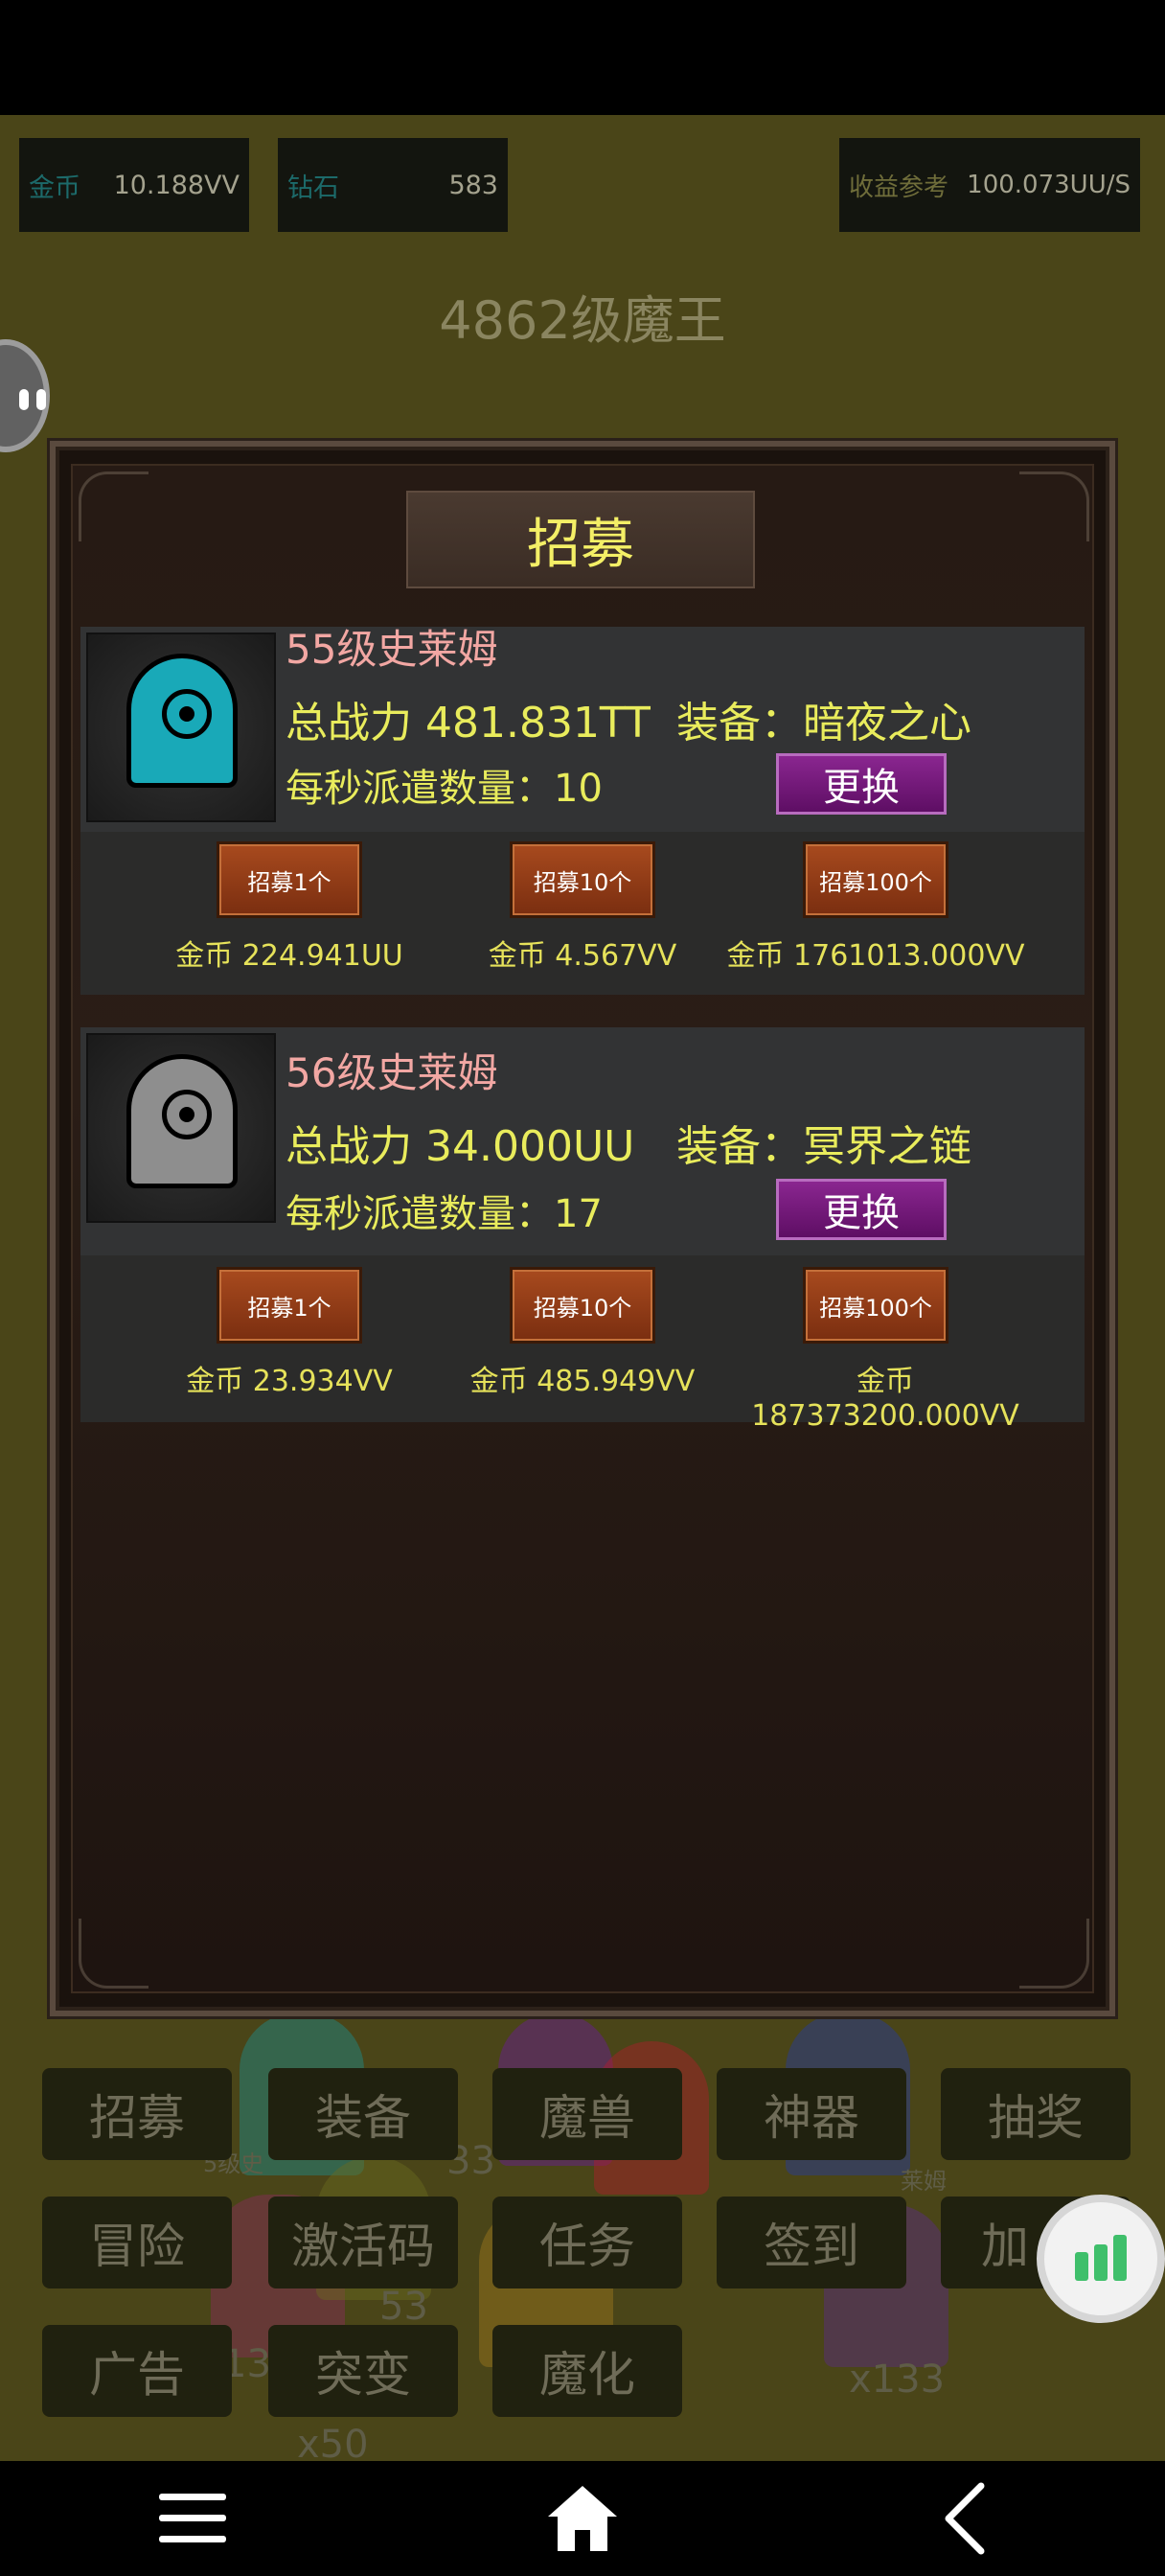 Image resolution: width=1165 pixels, height=2576 pixels. What do you see at coordinates (393, 185) in the screenshot?
I see `diamond-stat: 钻石 583` at bounding box center [393, 185].